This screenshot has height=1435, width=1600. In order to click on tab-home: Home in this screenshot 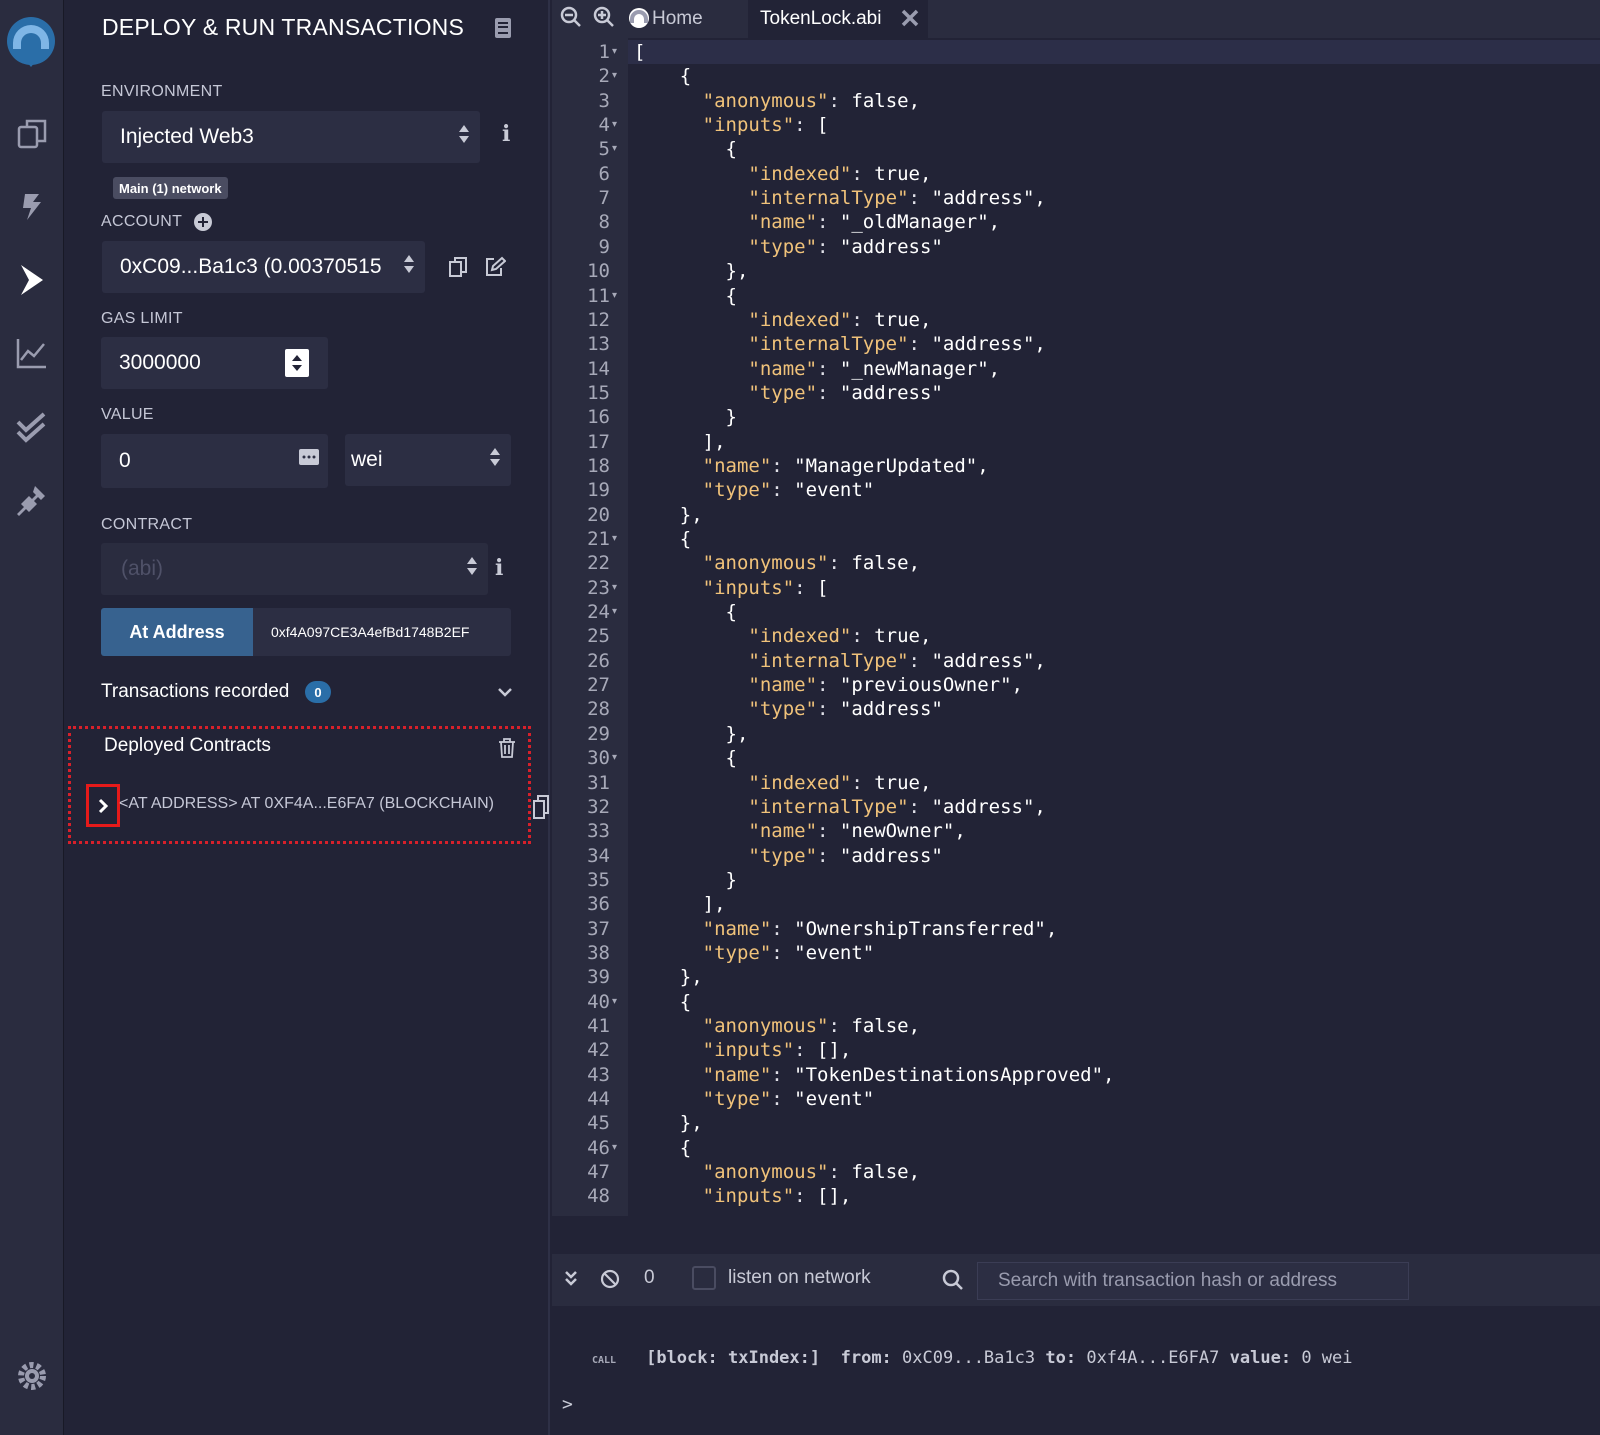, I will do `click(664, 19)`.